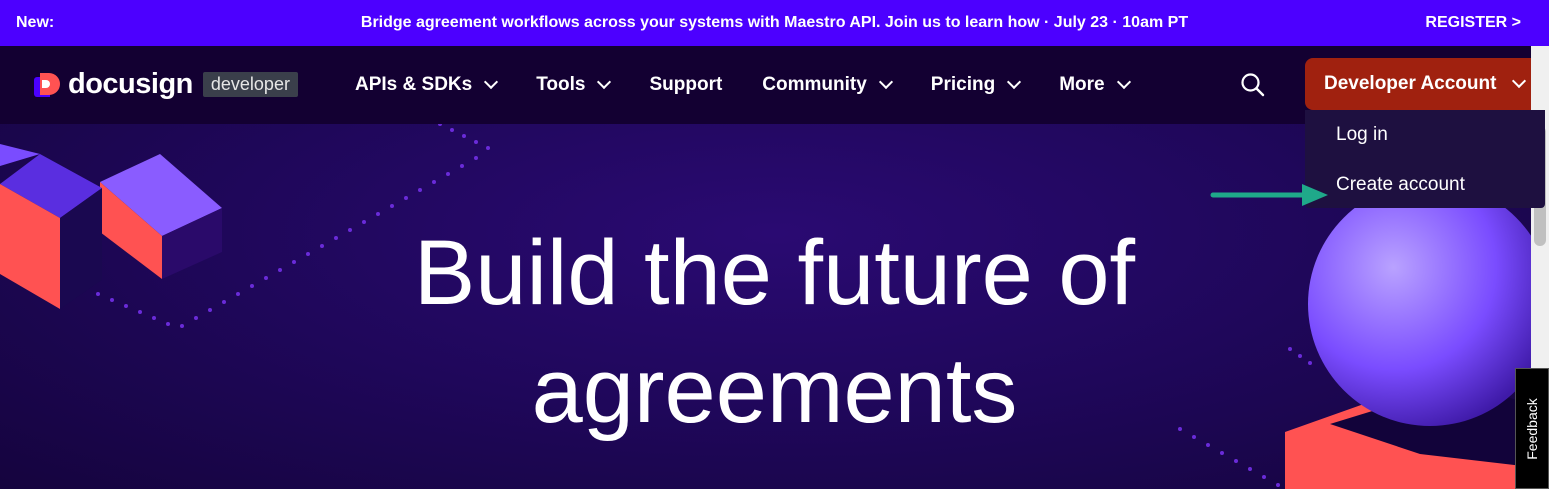  Describe the element at coordinates (963, 84) in the screenshot. I see `nav-item-label: Pricing` at that location.